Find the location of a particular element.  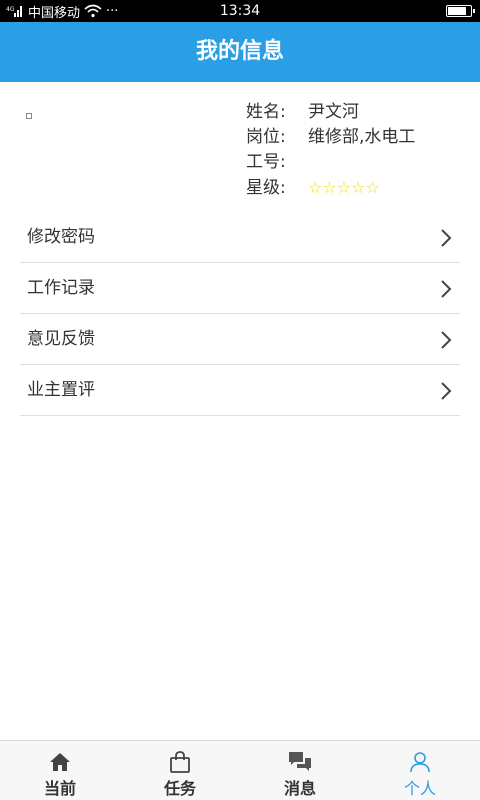

info-row-name: 姓名: 尹文河 is located at coordinates (361, 112).